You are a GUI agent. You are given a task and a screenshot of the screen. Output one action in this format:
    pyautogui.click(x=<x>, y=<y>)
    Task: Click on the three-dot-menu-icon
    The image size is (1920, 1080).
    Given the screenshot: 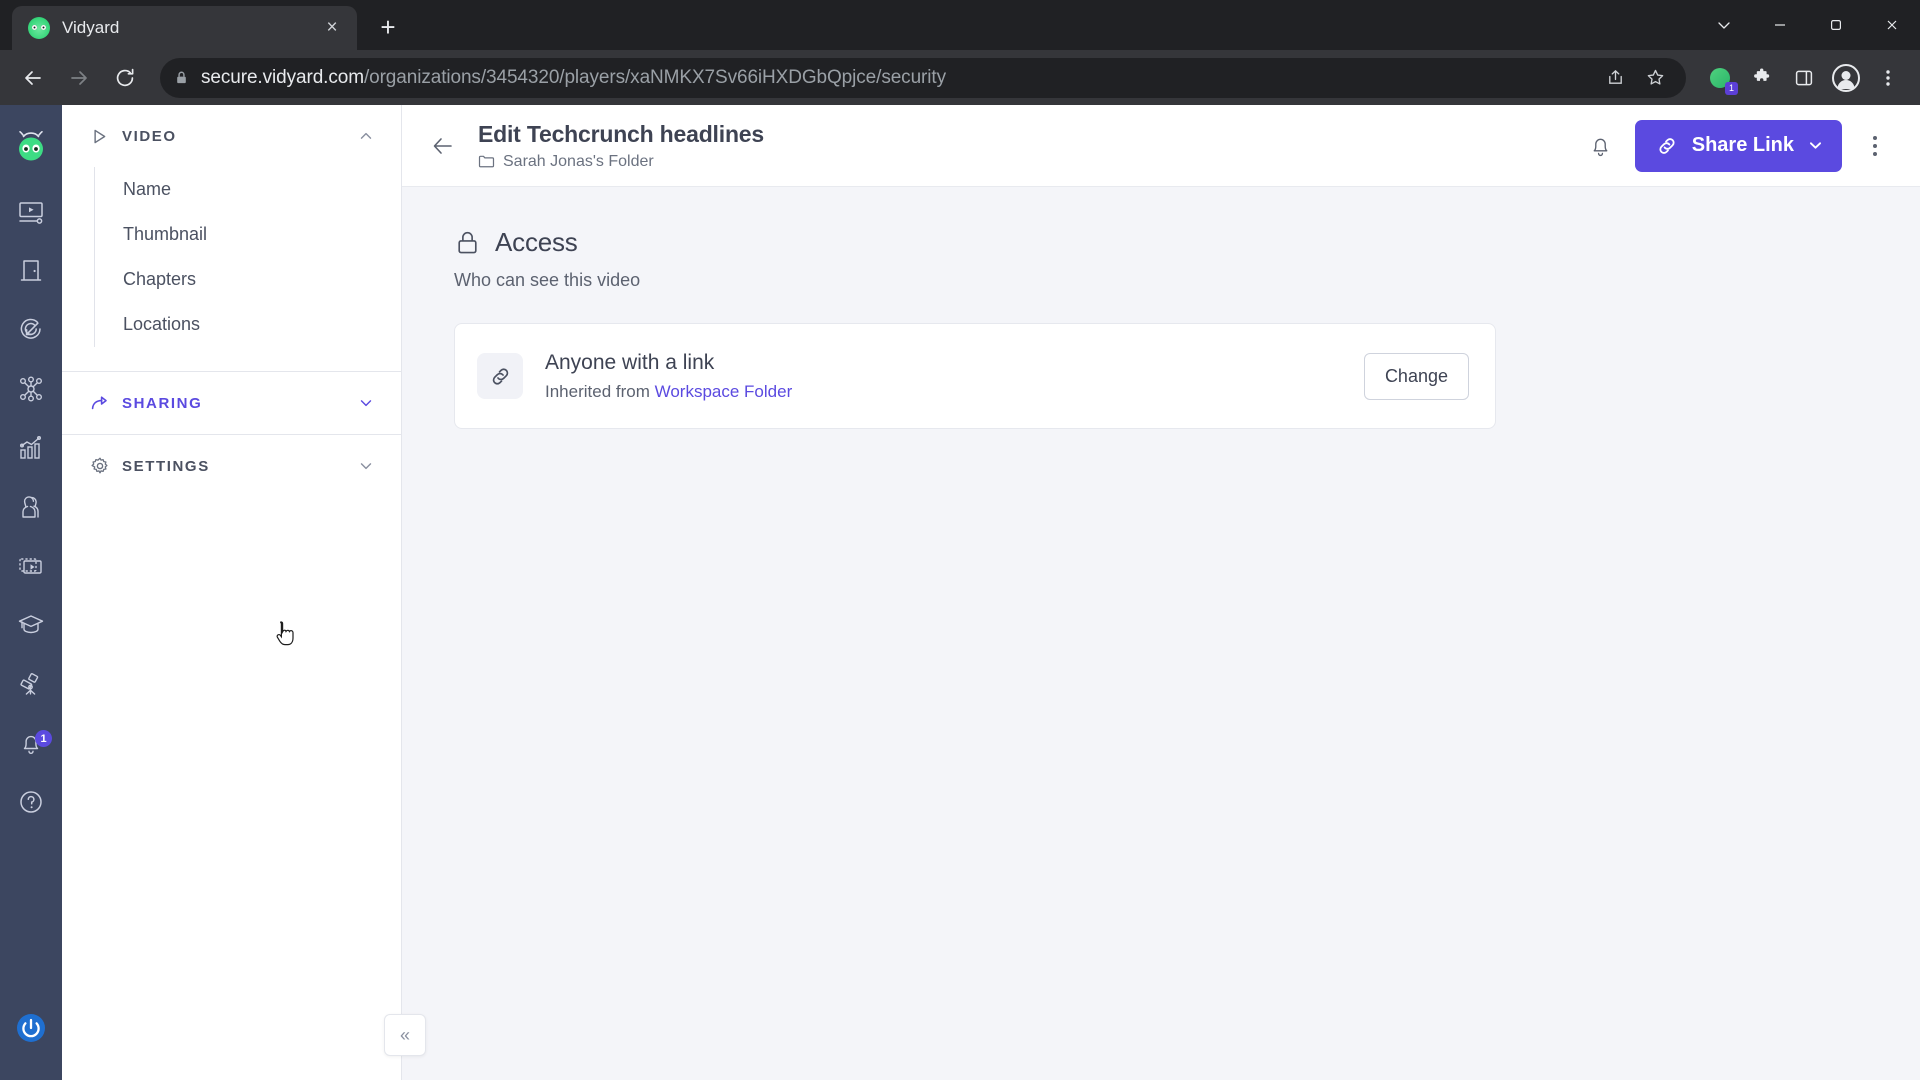 What is the action you would take?
    pyautogui.click(x=1888, y=78)
    